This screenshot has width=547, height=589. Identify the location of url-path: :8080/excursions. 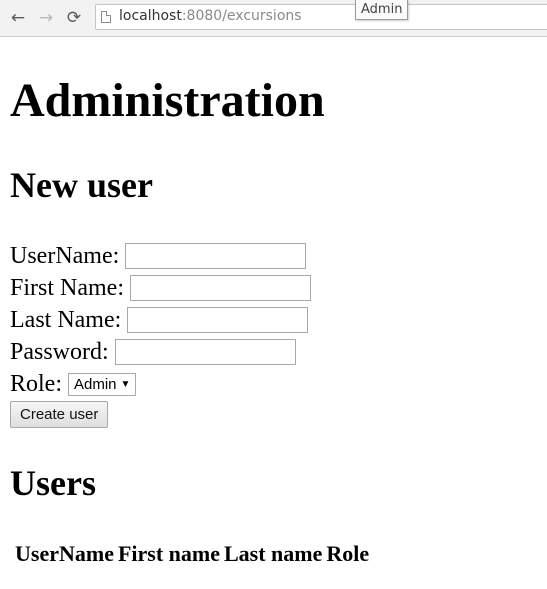
(241, 16).